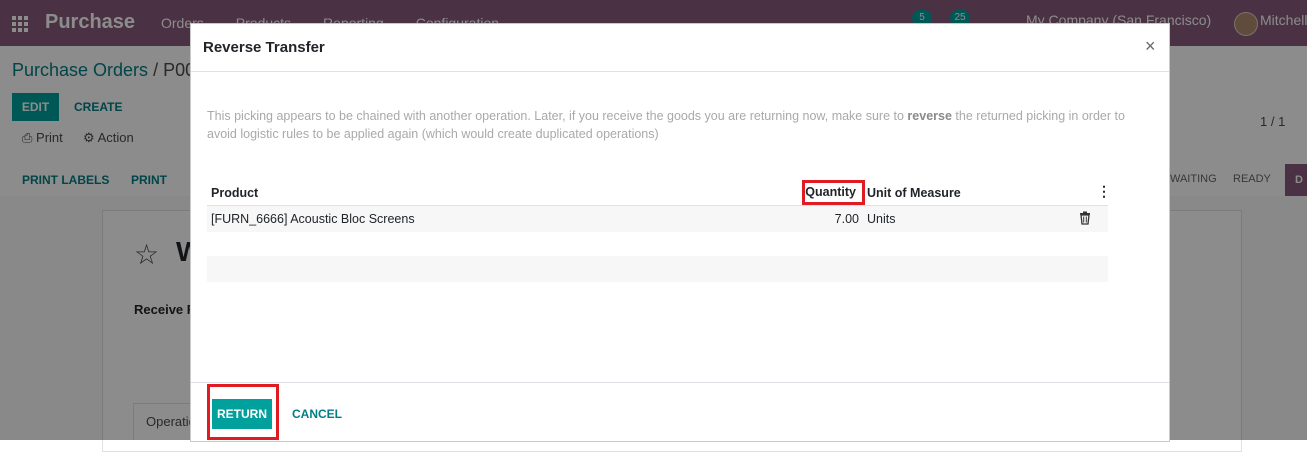  What do you see at coordinates (313, 219) in the screenshot?
I see `cell-product: [FURN_6666] Acoustic Bloc Screens` at bounding box center [313, 219].